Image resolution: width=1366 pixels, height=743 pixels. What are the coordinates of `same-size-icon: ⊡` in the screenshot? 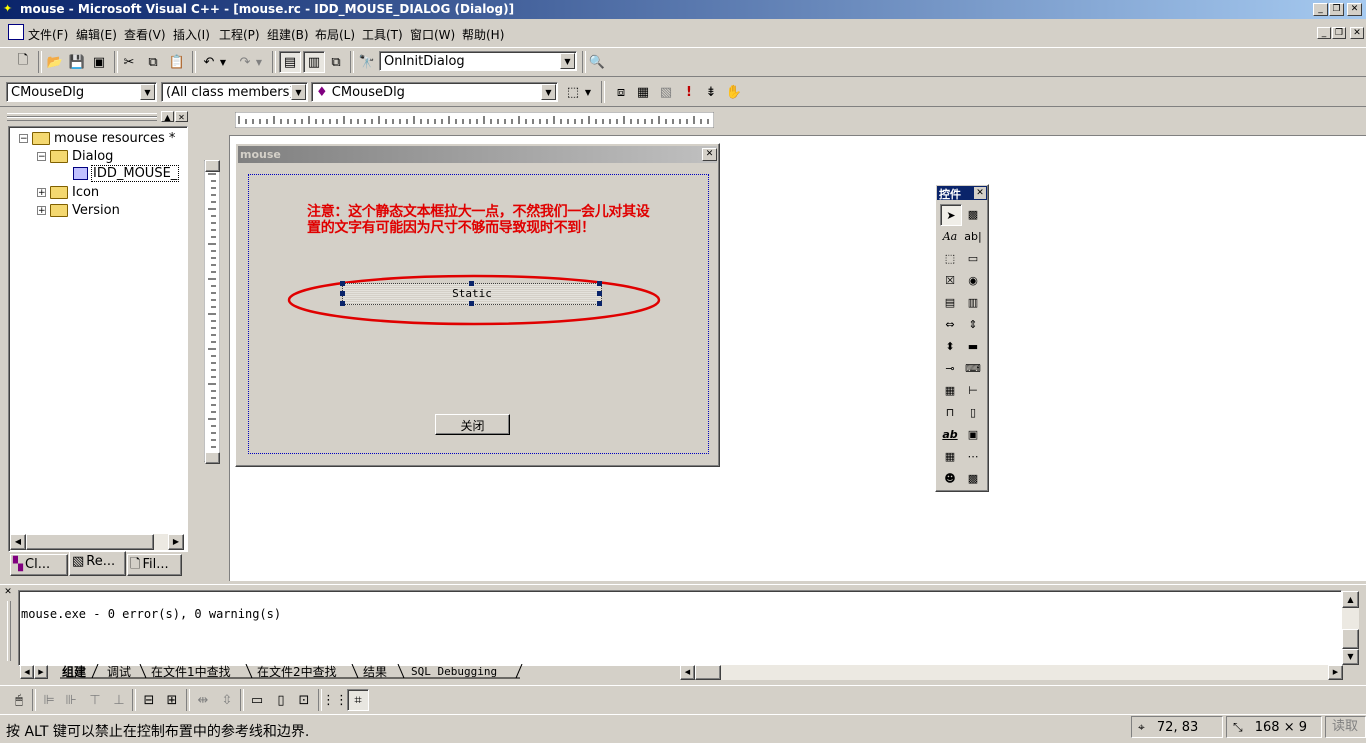 It's located at (304, 700).